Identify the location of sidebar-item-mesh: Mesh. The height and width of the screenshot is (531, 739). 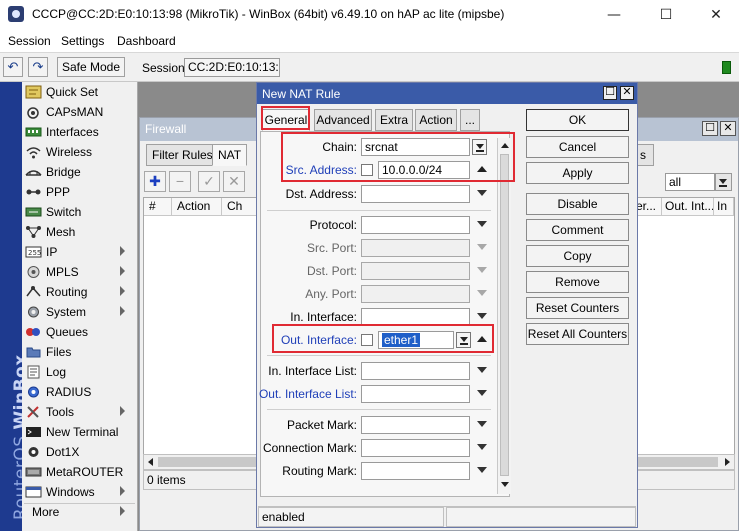
(80, 232).